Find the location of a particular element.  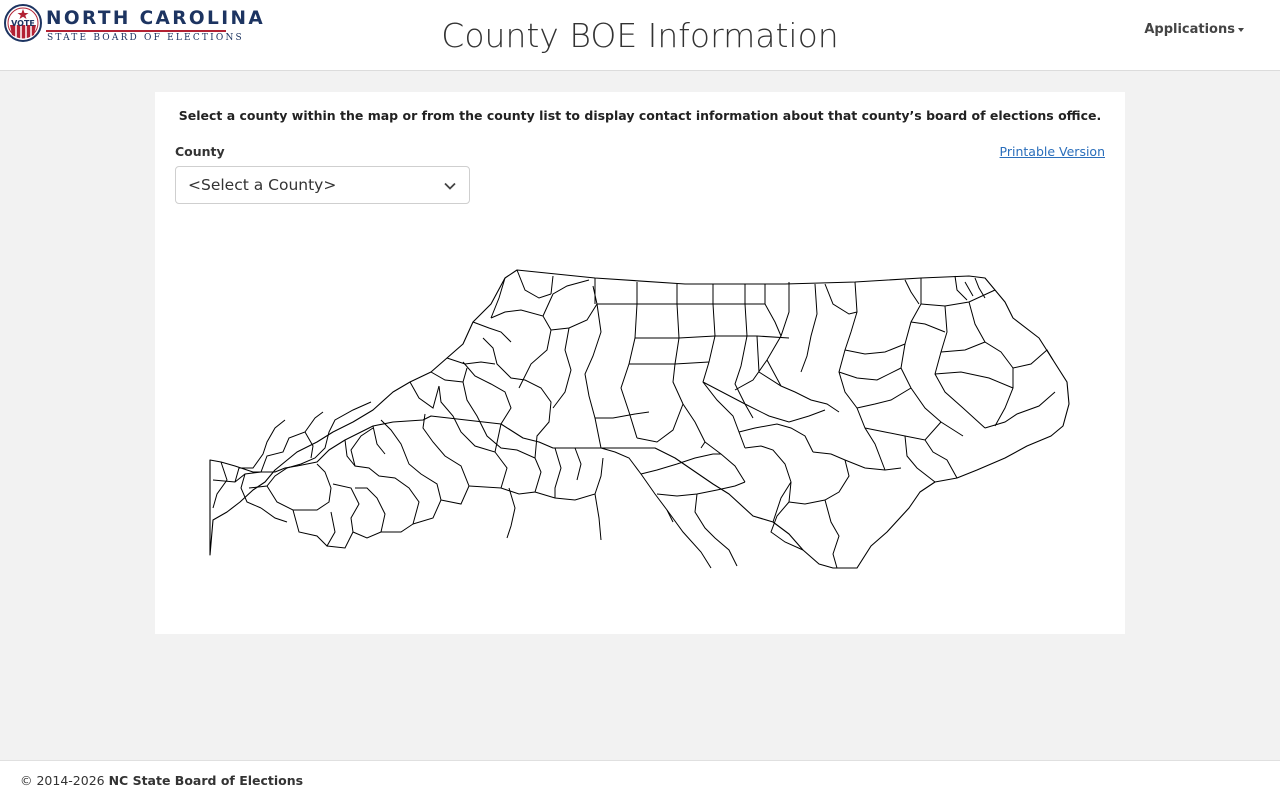

footer-text: © 2014-2026 NC State Board of Elections is located at coordinates (161, 780).